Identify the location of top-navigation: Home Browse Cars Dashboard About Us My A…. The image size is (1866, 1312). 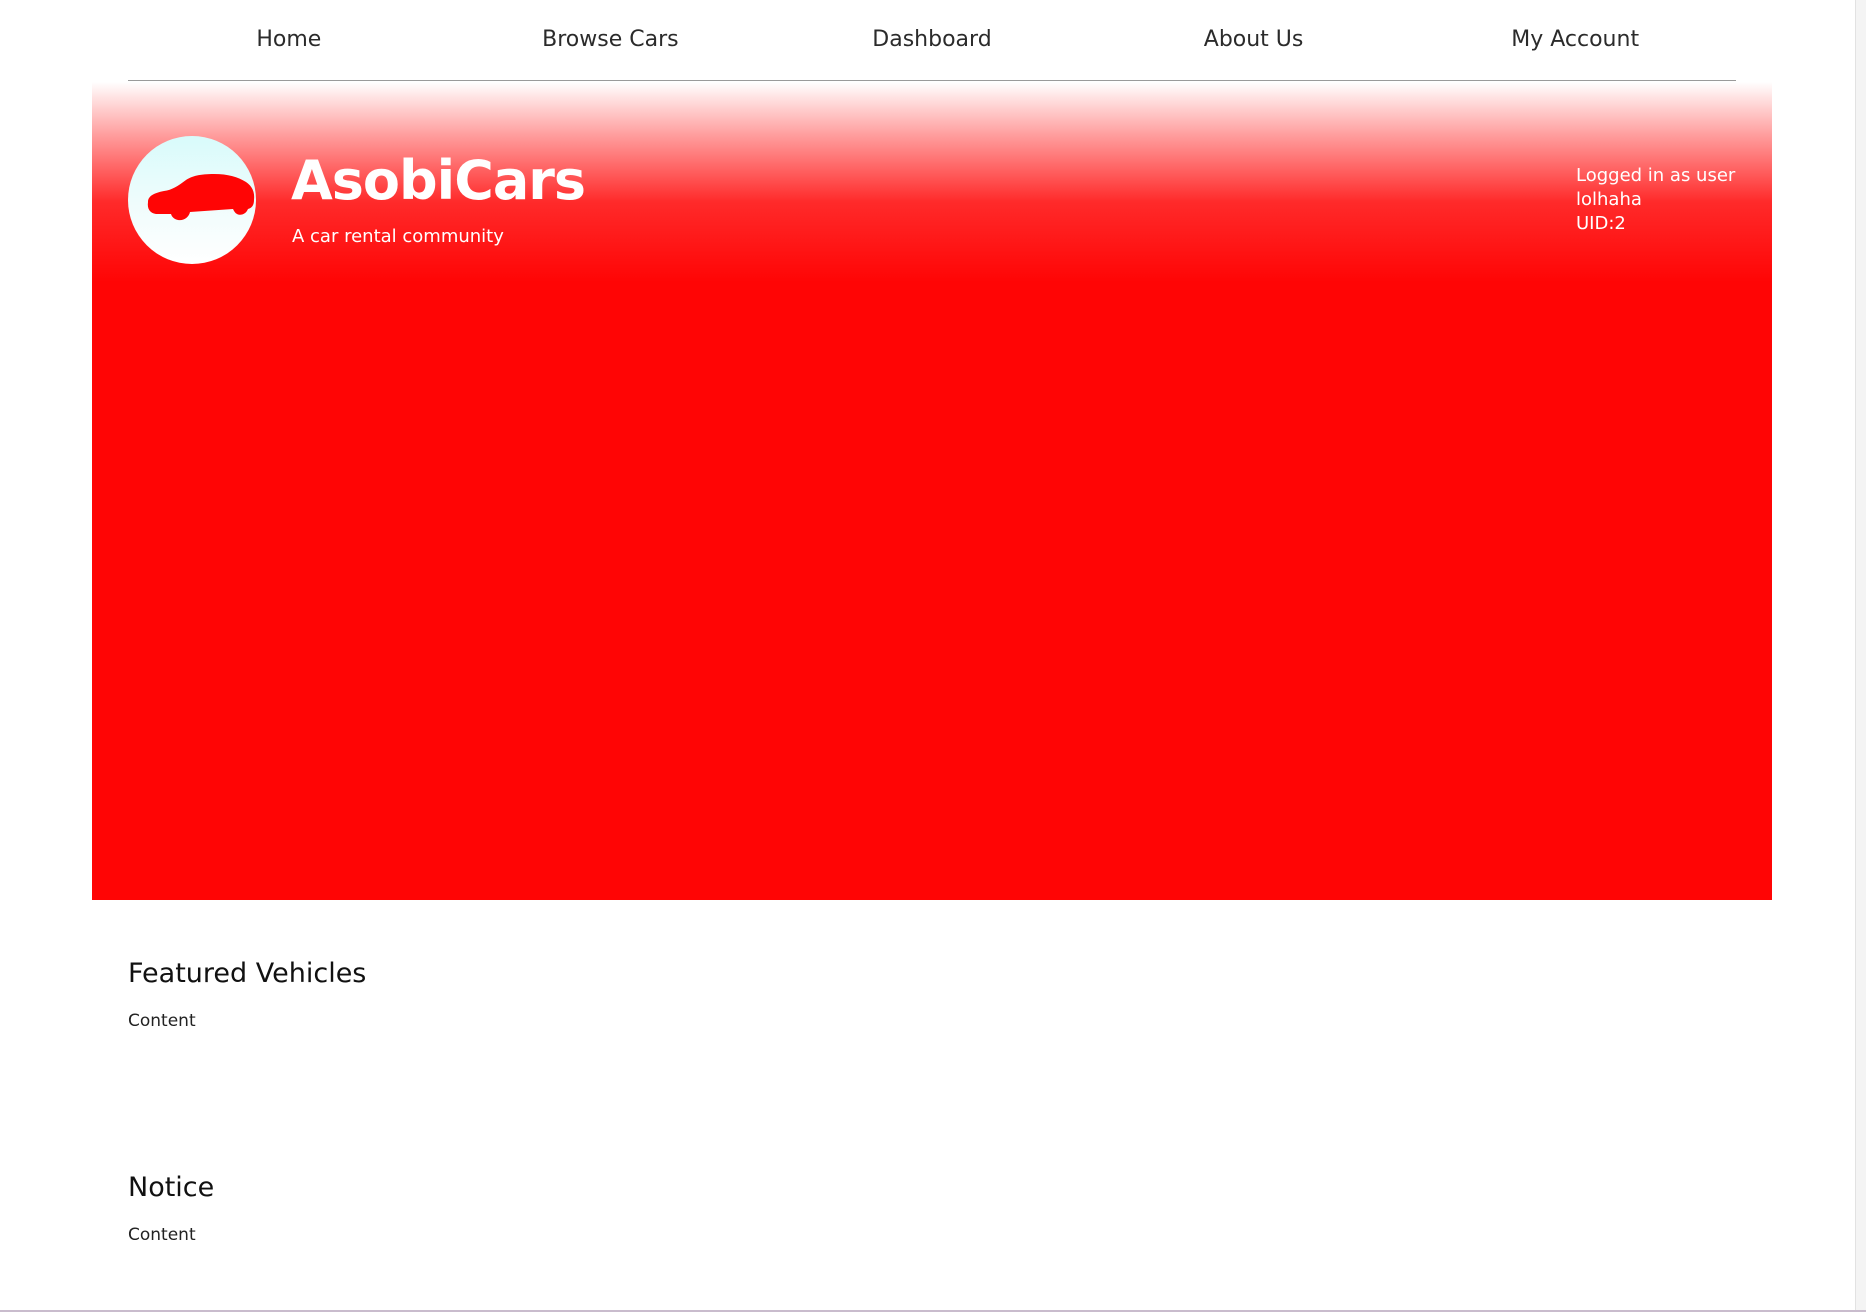
(932, 40).